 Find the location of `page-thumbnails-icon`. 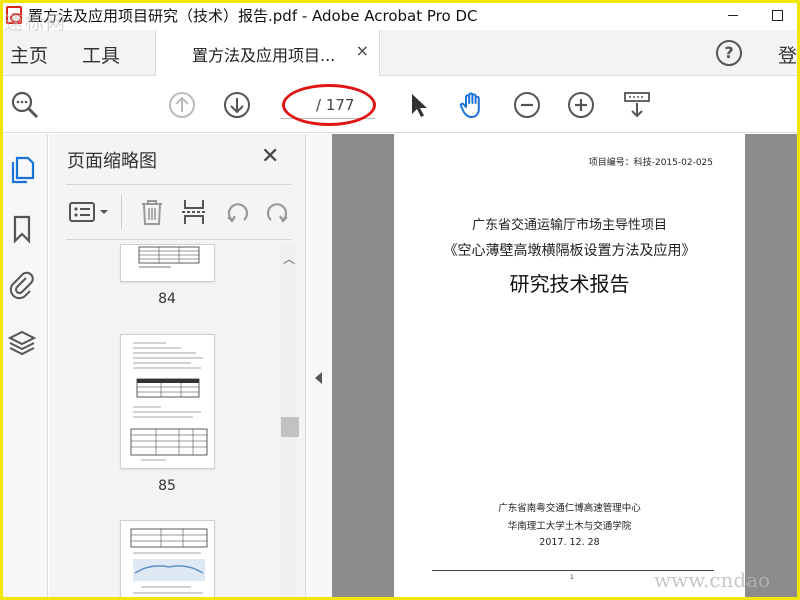

page-thumbnails-icon is located at coordinates (22, 169).